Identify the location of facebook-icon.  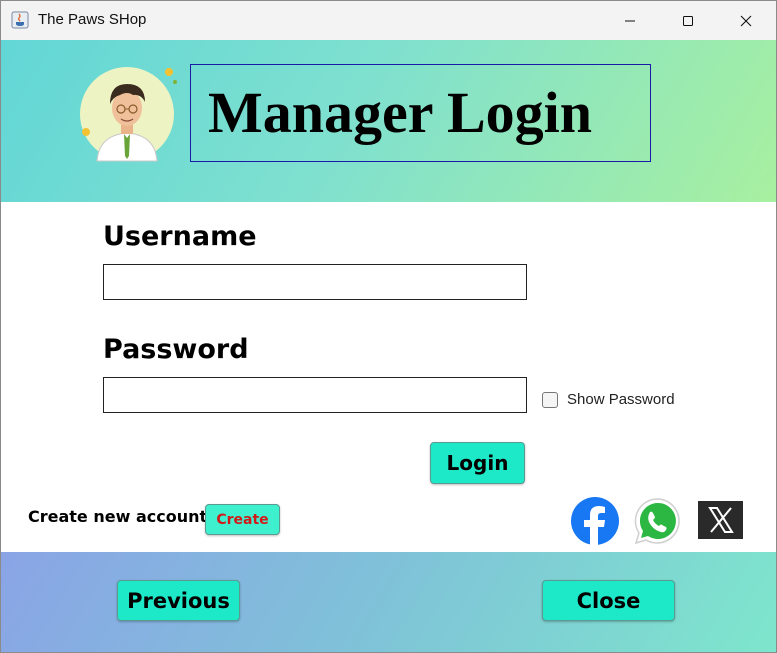
(595, 521).